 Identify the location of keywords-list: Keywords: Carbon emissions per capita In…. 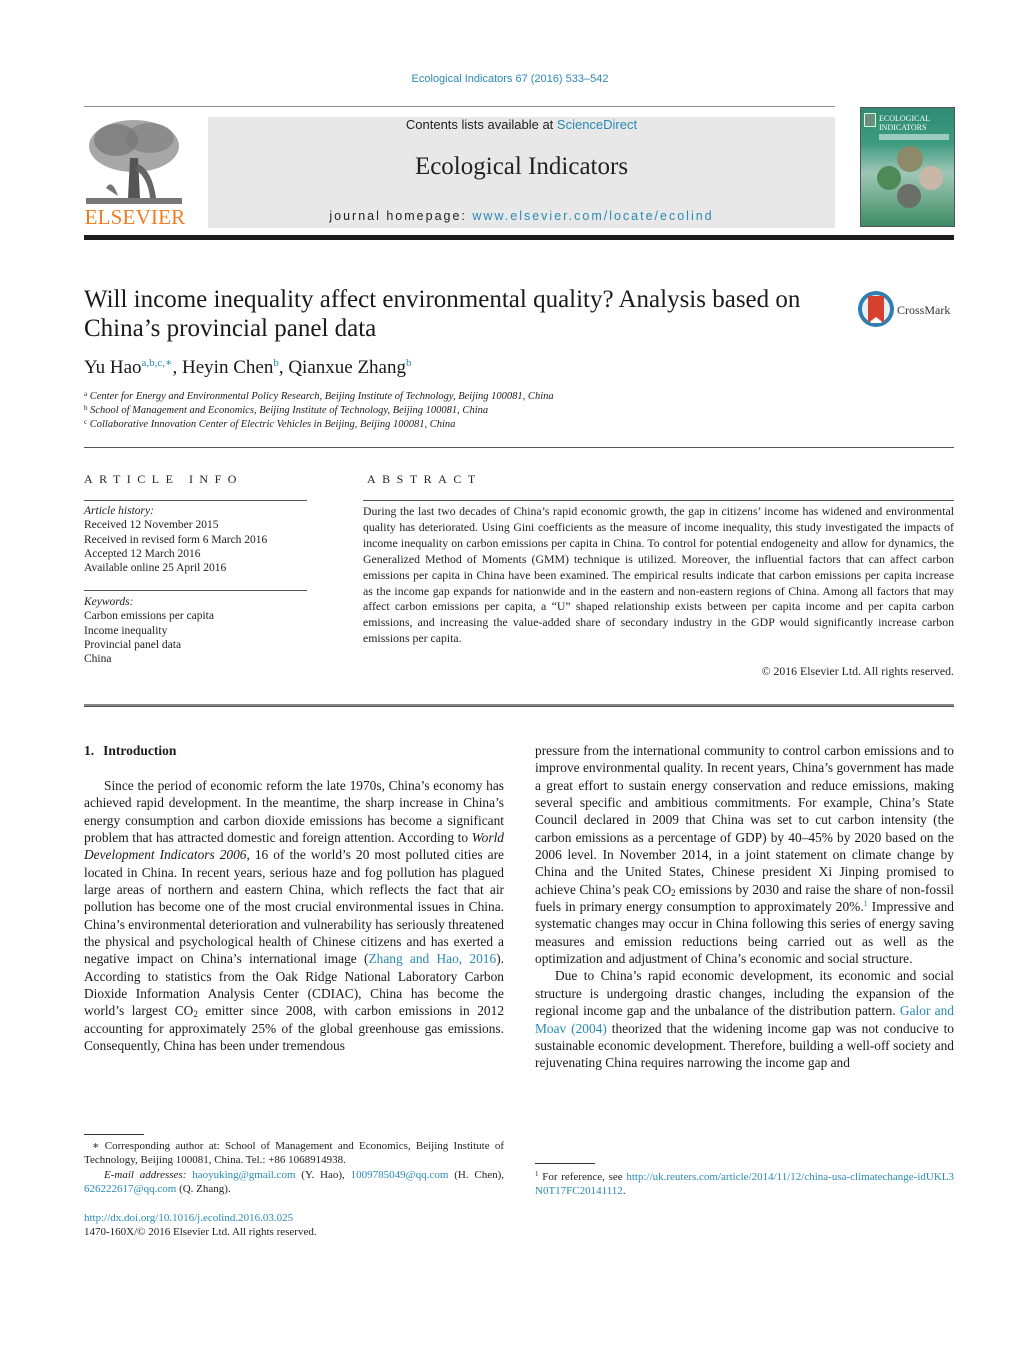
(149, 630).